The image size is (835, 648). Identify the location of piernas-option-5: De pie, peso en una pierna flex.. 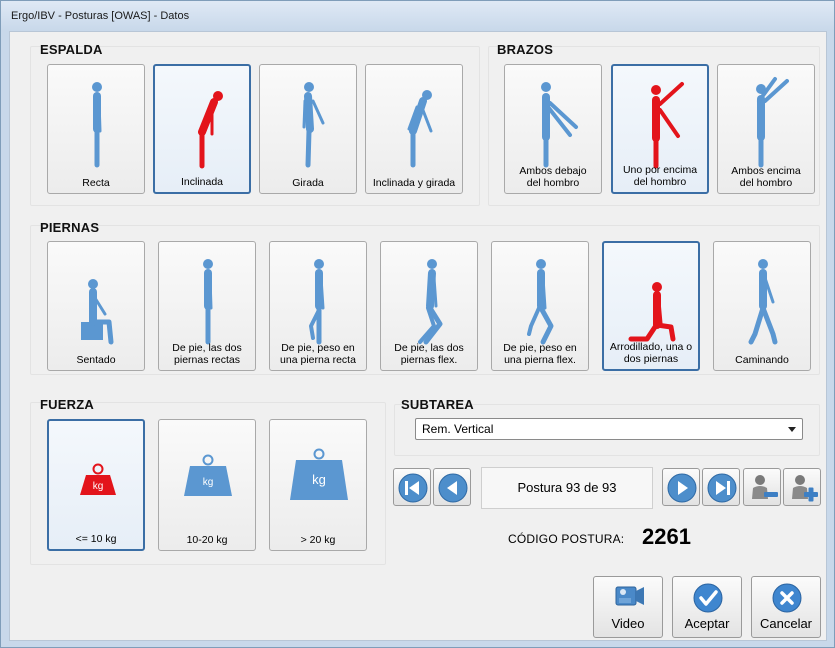
(540, 306).